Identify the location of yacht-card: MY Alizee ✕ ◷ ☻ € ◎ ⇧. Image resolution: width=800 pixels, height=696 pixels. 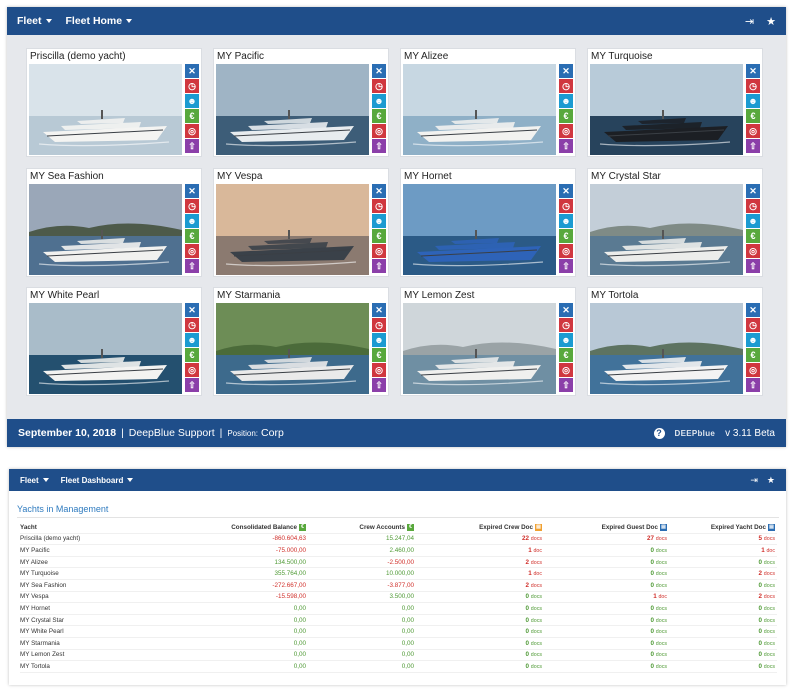
(488, 102).